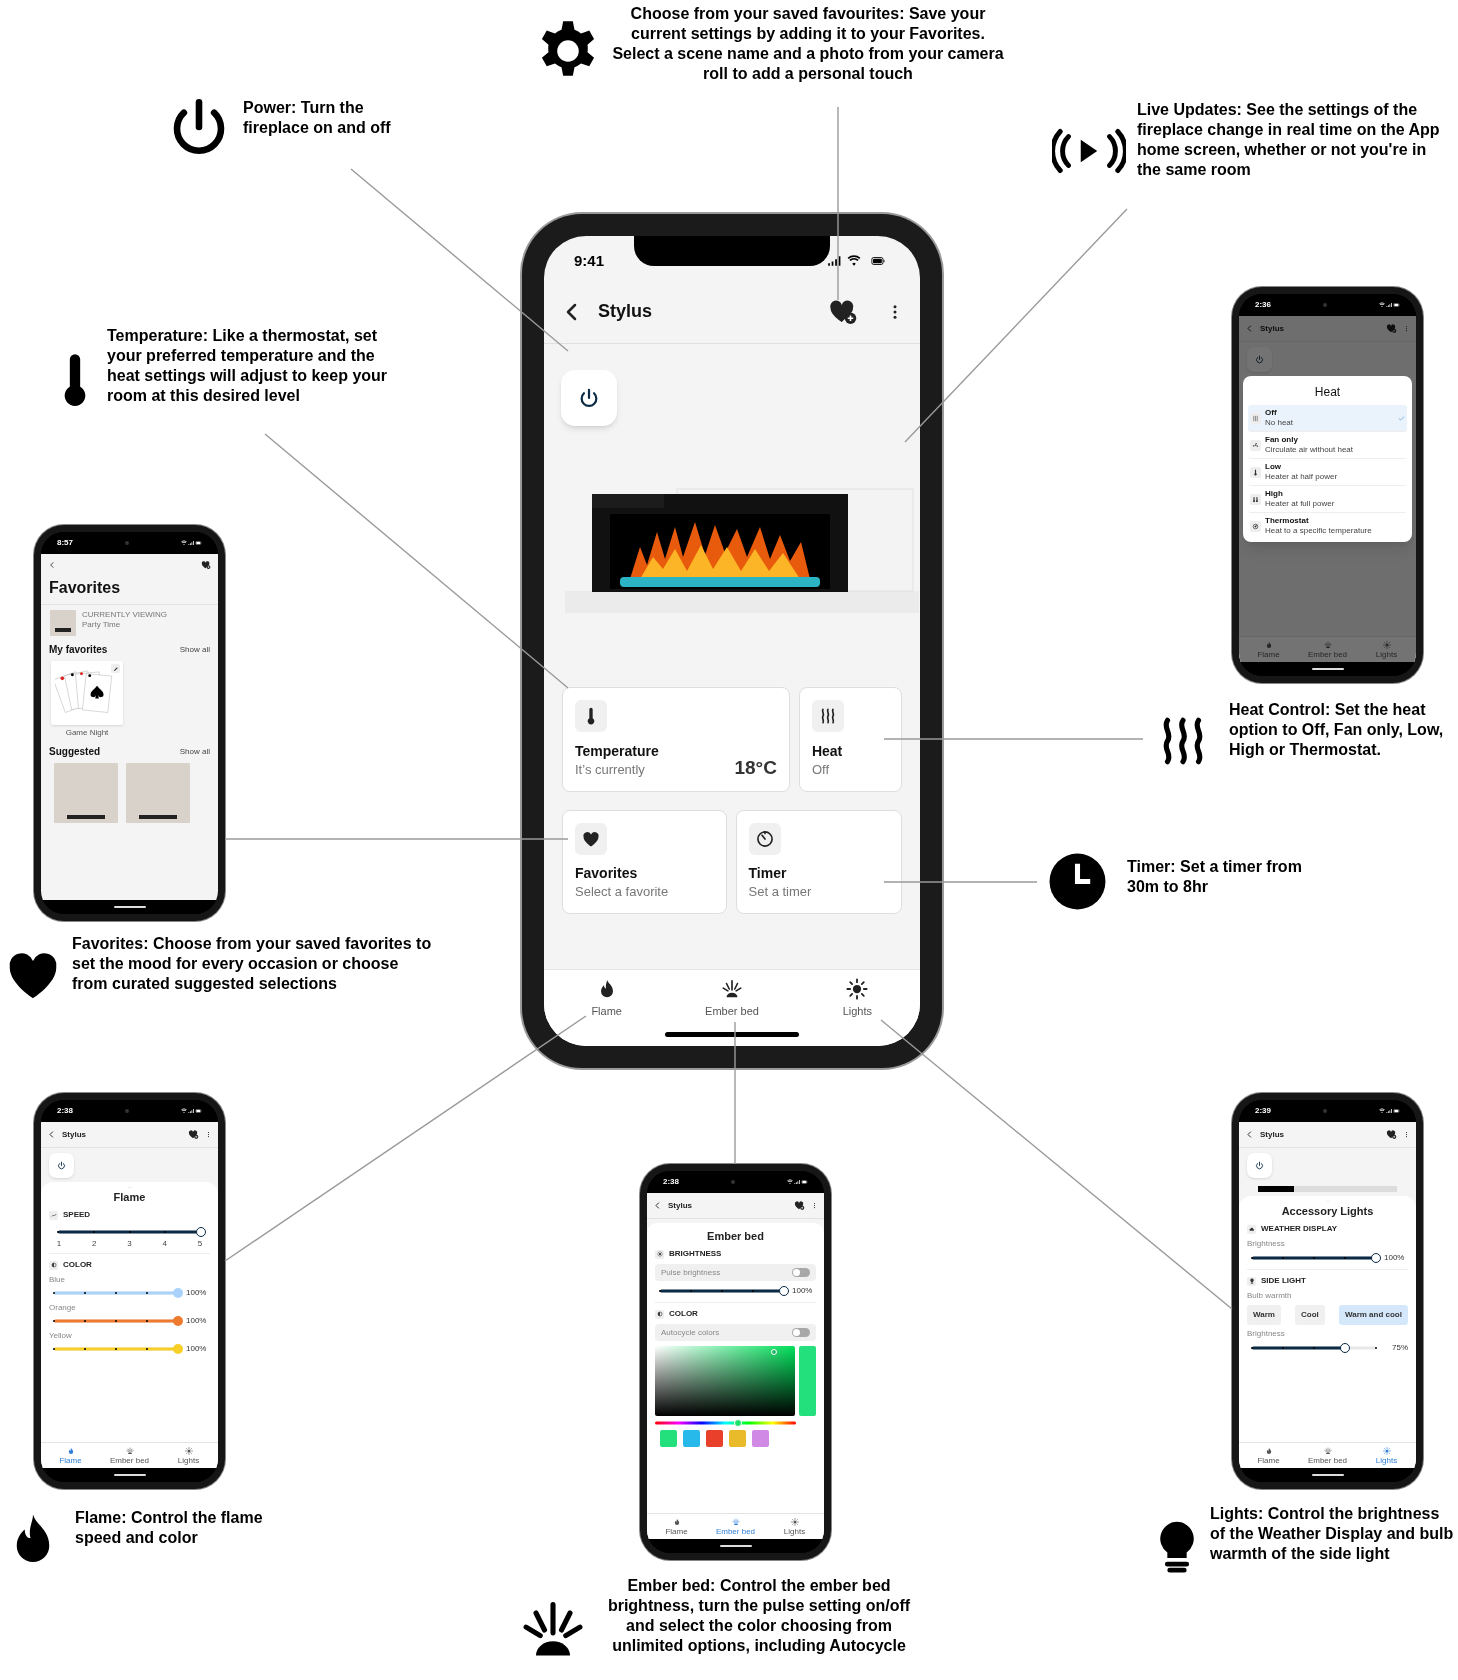  What do you see at coordinates (644, 862) in the screenshot?
I see `control-tile: Favorites Select a favorite` at bounding box center [644, 862].